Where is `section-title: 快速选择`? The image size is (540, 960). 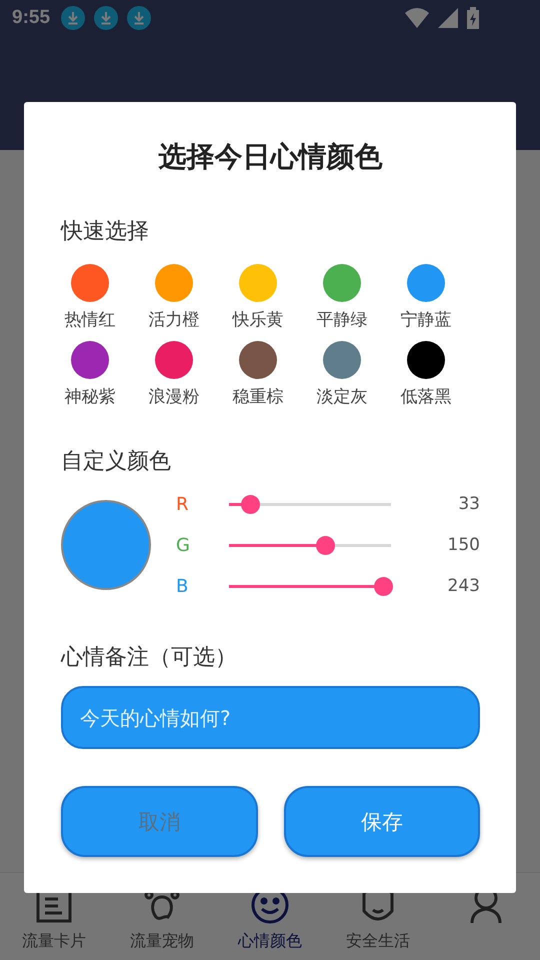
section-title: 快速选择 is located at coordinates (105, 232).